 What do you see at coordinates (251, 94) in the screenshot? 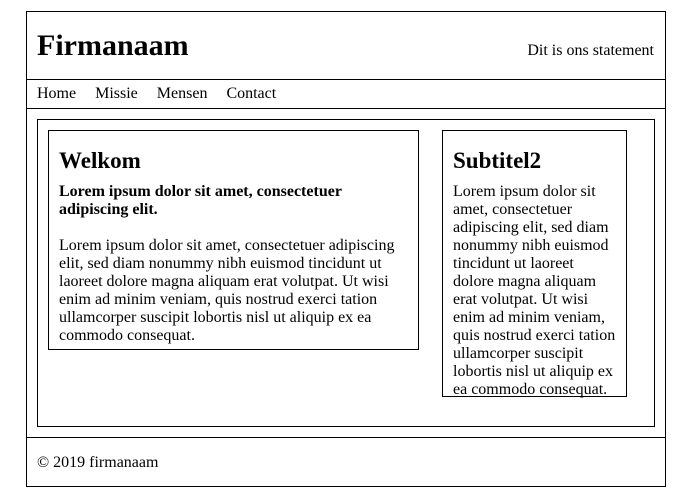
I see `nav-item-contact: Contact` at bounding box center [251, 94].